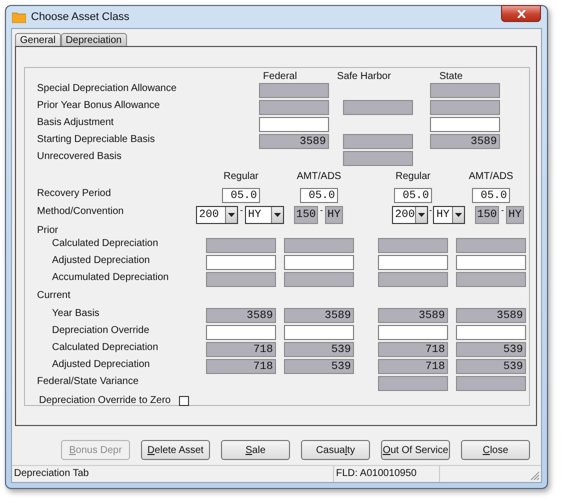 The image size is (569, 501). I want to click on column-header: State, so click(451, 77).